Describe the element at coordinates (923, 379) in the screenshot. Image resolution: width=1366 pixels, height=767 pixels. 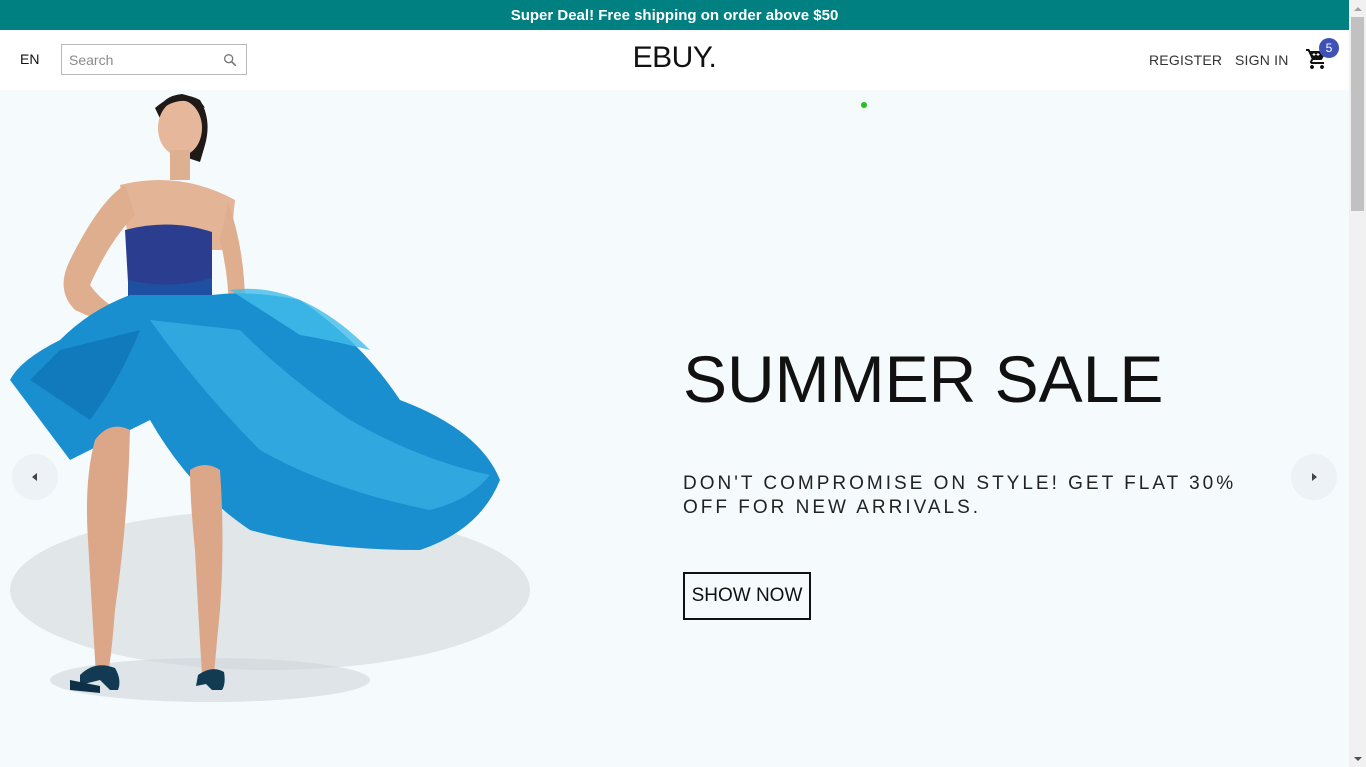
I see `slide-title: SUMMER SALE` at that location.